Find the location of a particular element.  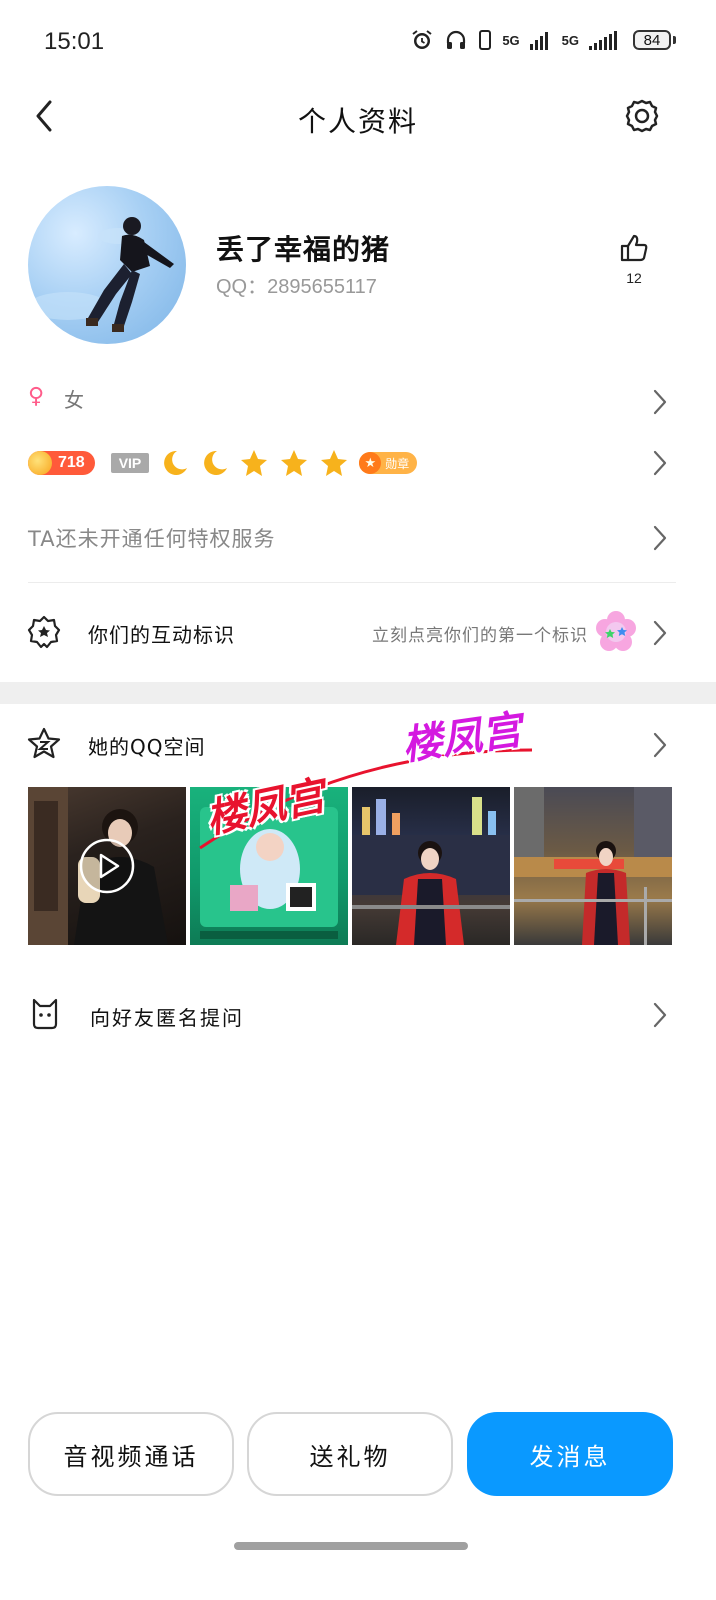

qq-number: QQ：2895655117 is located at coordinates (296, 287).